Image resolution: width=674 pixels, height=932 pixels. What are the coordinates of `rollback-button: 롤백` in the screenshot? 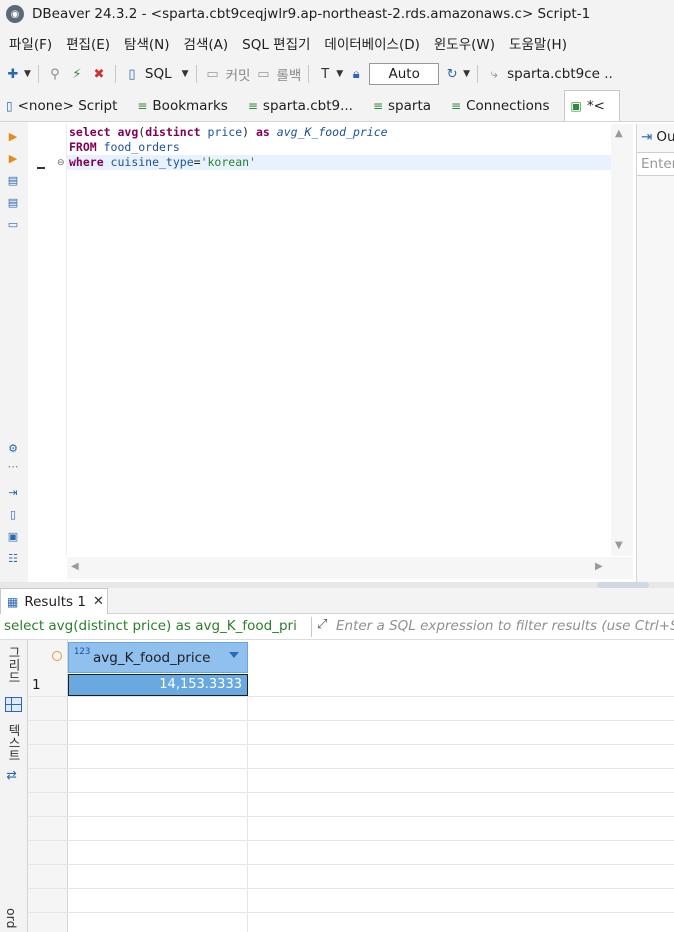 It's located at (288, 74).